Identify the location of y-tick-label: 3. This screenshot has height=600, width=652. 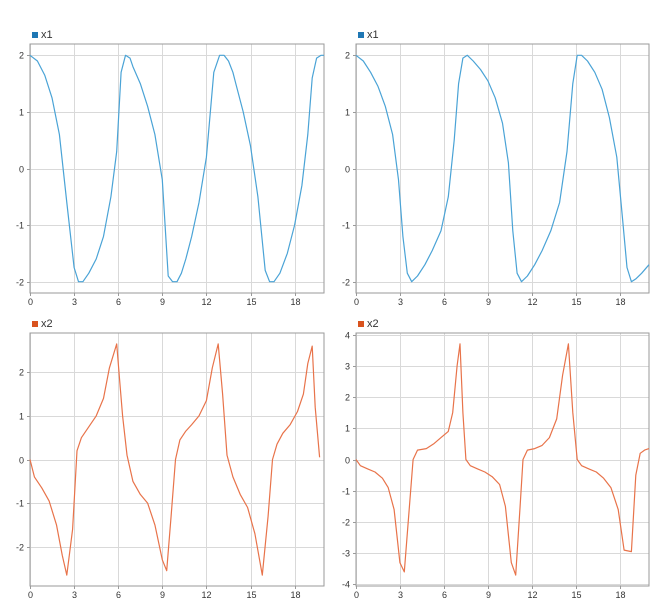
(347, 367).